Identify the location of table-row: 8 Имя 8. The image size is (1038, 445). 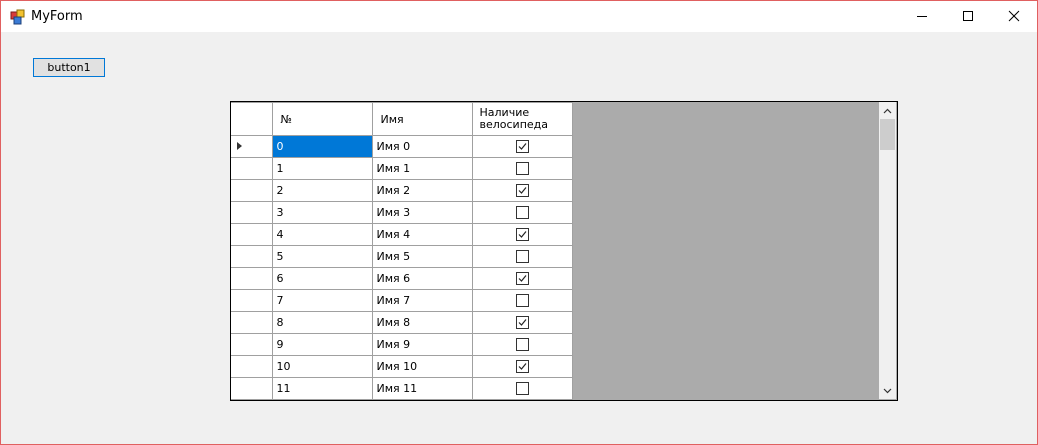
(402, 322).